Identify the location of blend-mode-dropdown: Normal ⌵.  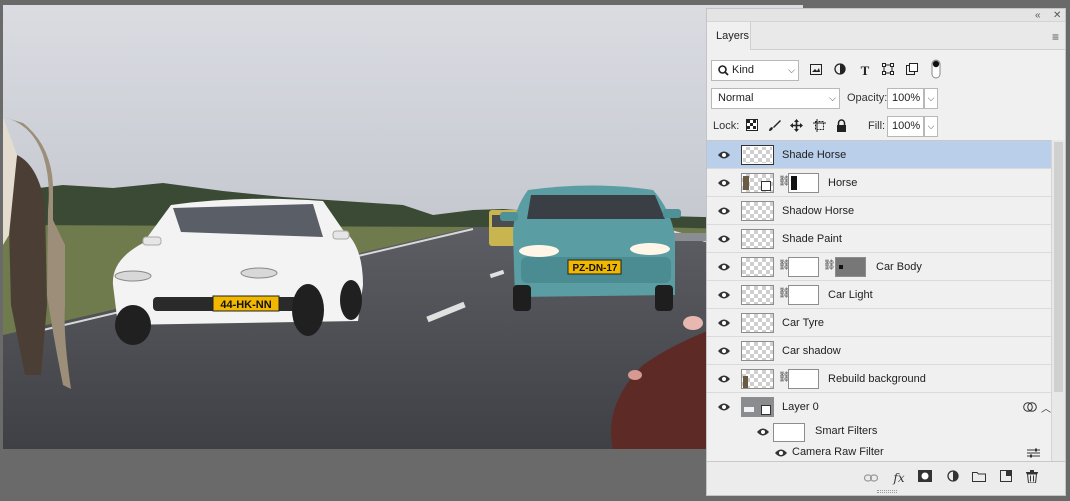
(775, 98).